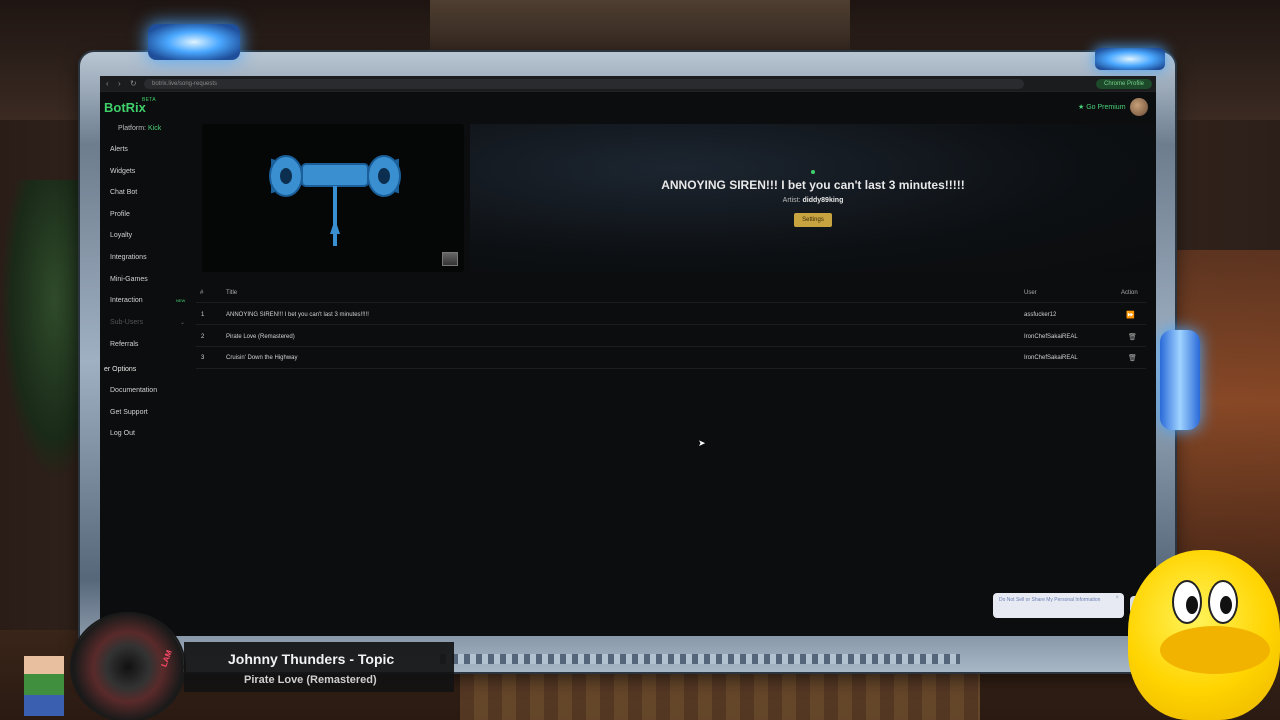 This screenshot has width=1280, height=720. Describe the element at coordinates (1180, 380) in the screenshot. I see `frame-side-tube` at that location.